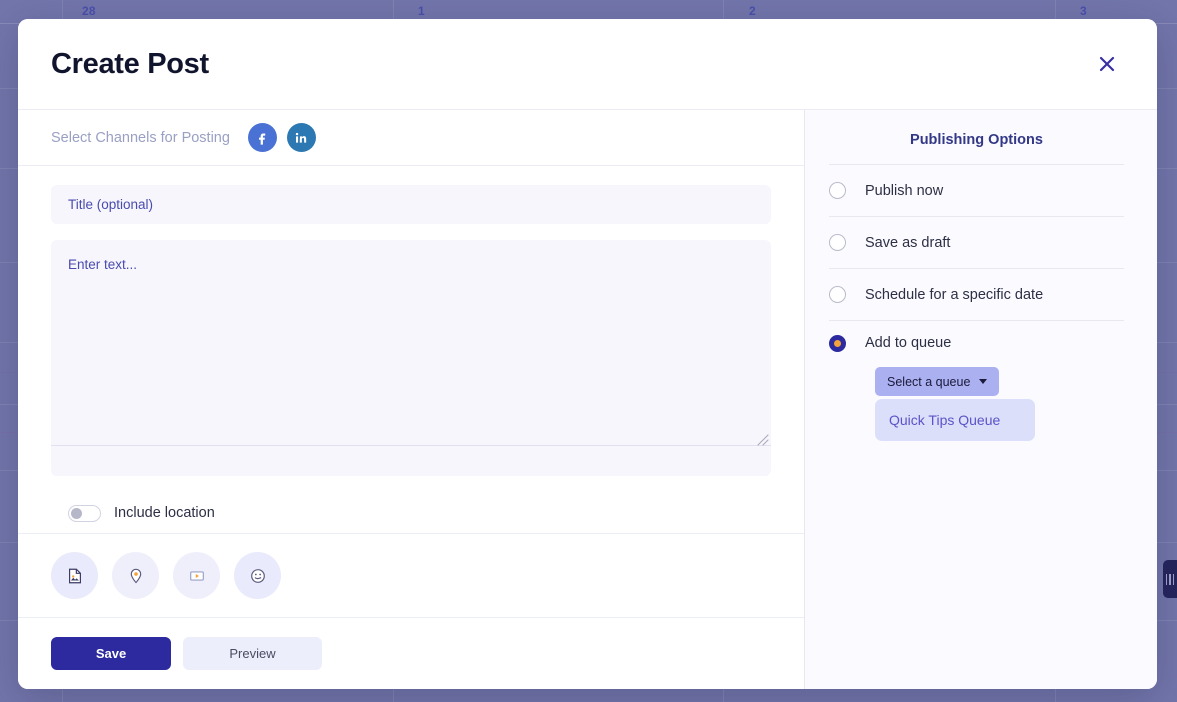  Describe the element at coordinates (983, 381) in the screenshot. I see `chevron-down-icon` at that location.